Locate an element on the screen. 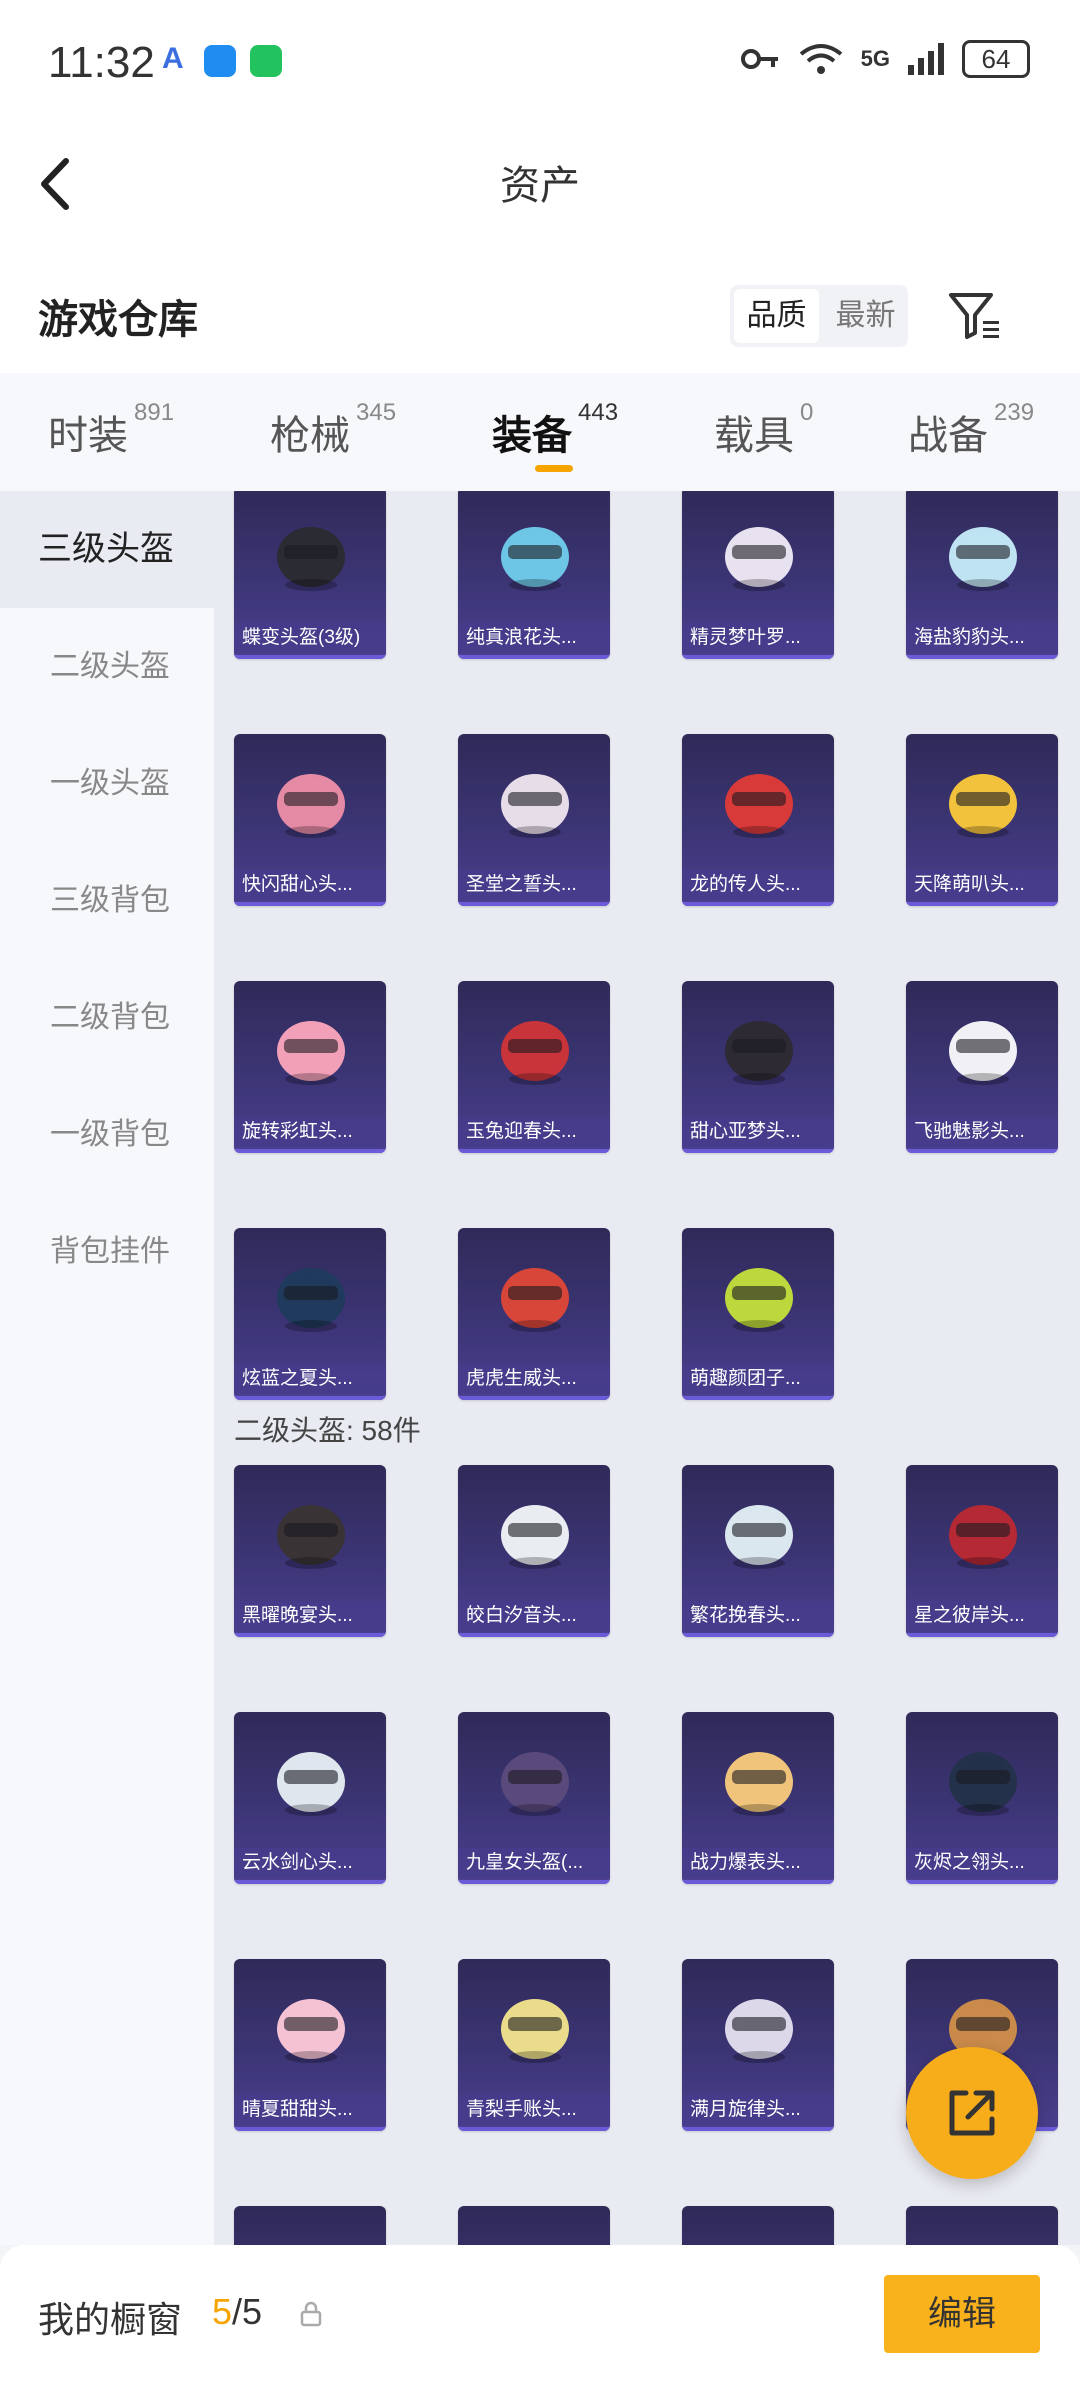 This screenshot has width=1080, height=2381. sidebar-item-backpack-charm: 背包挂件 is located at coordinates (107, 1251).